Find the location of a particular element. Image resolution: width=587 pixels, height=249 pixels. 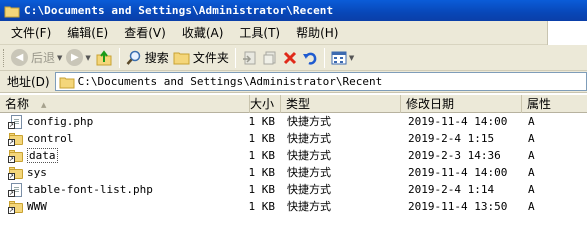

undo-icon is located at coordinates (309, 58).